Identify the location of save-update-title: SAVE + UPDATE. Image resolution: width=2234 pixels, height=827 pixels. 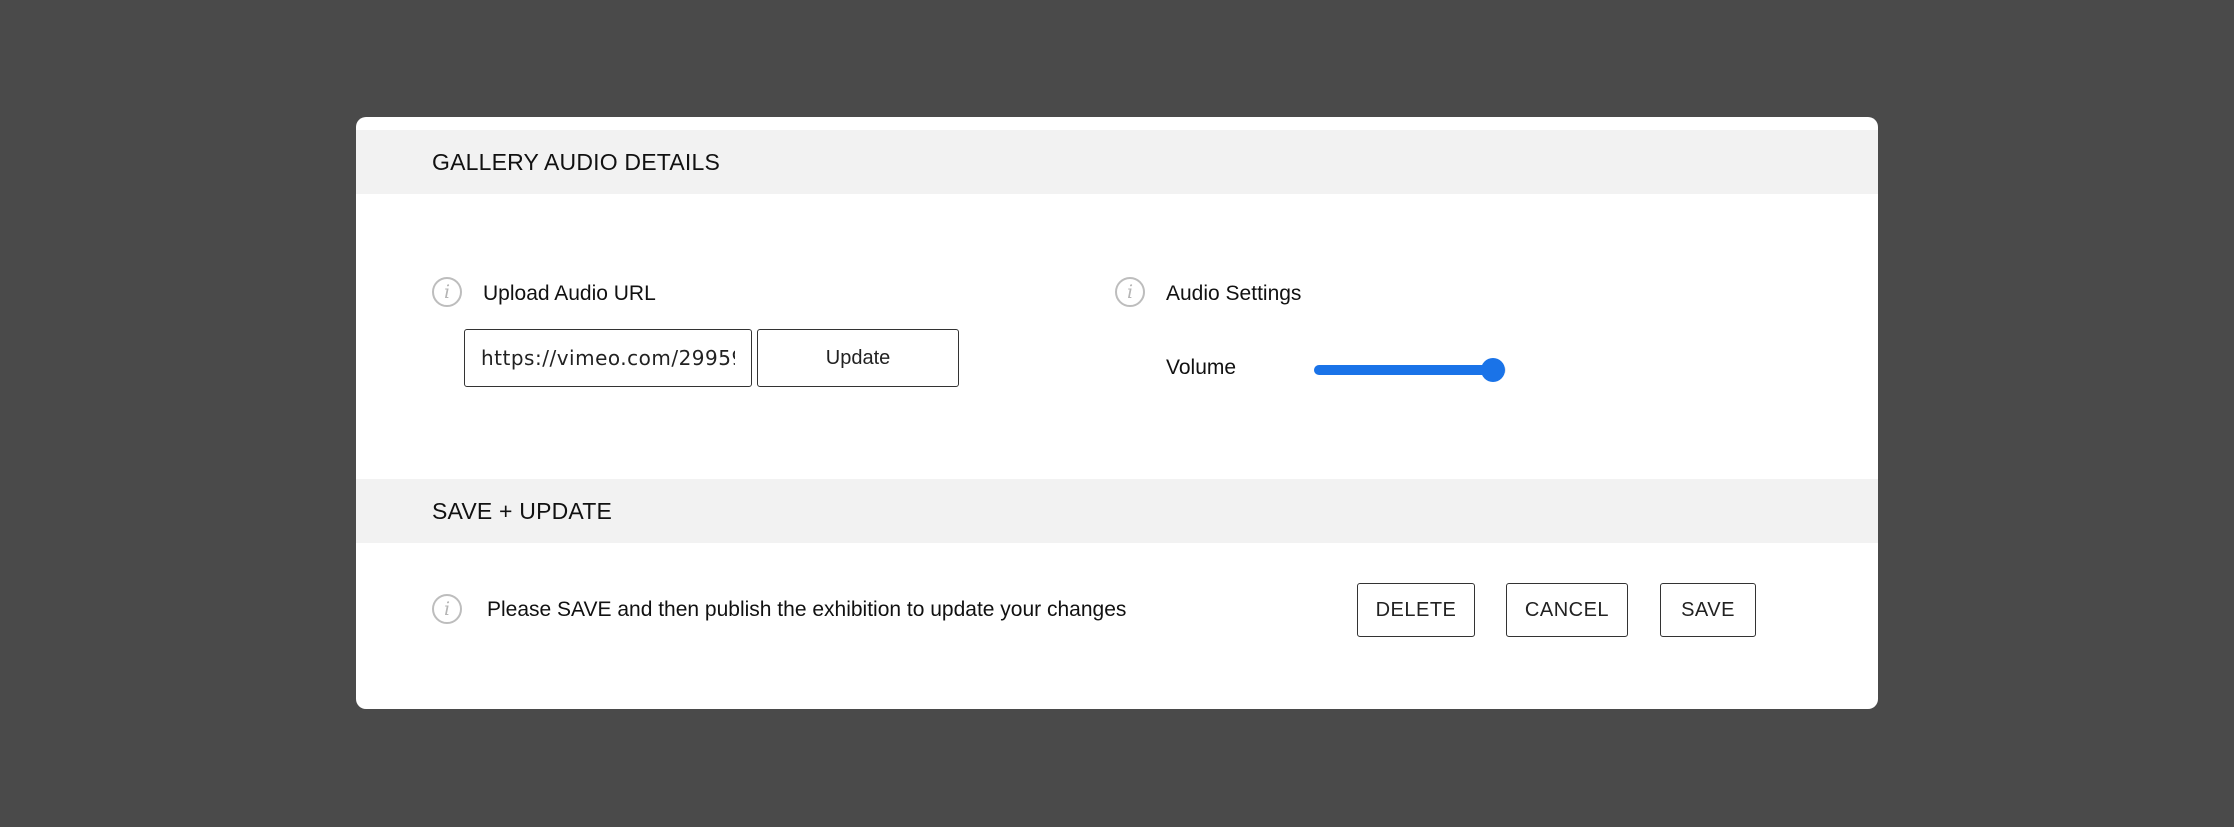
(522, 511).